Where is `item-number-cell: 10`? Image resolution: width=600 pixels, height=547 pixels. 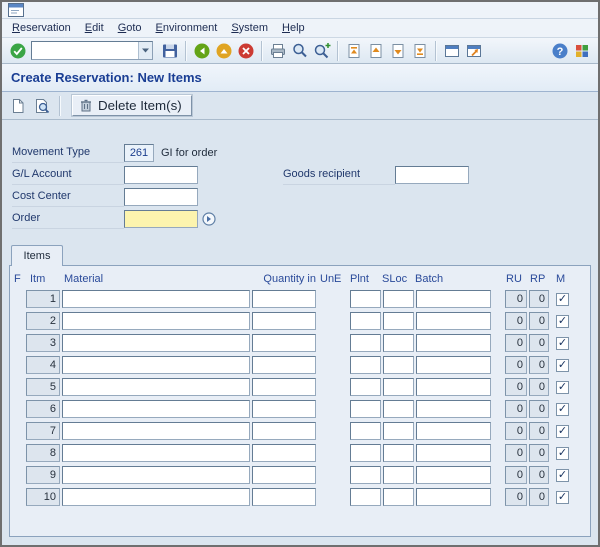
item-number-cell: 10 is located at coordinates (43, 497).